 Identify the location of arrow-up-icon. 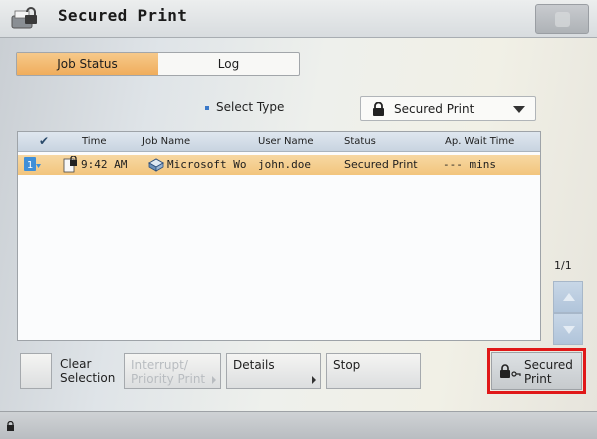
(569, 297).